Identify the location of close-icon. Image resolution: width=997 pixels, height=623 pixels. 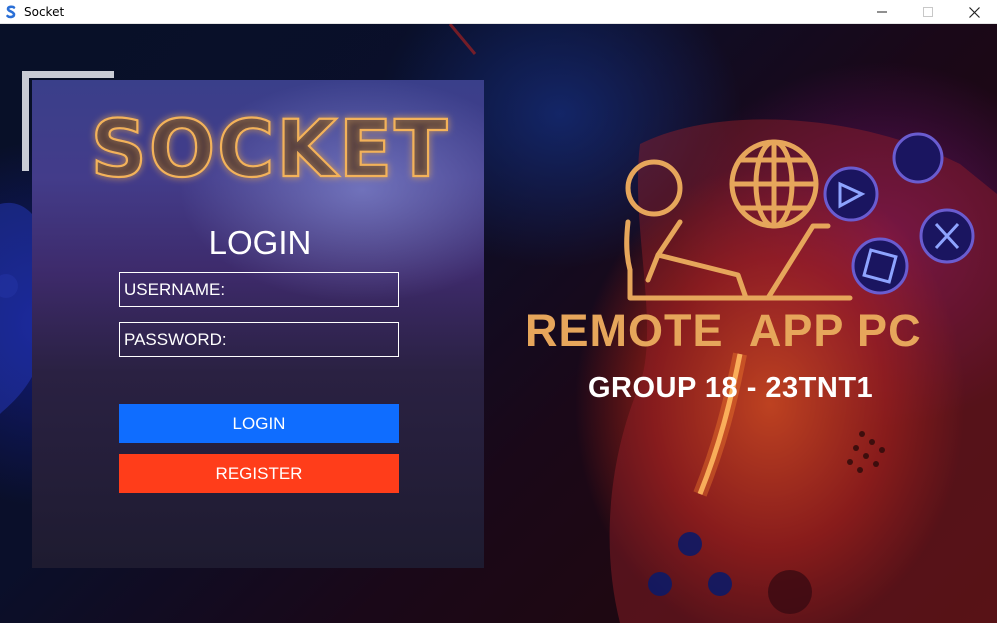
(974, 12).